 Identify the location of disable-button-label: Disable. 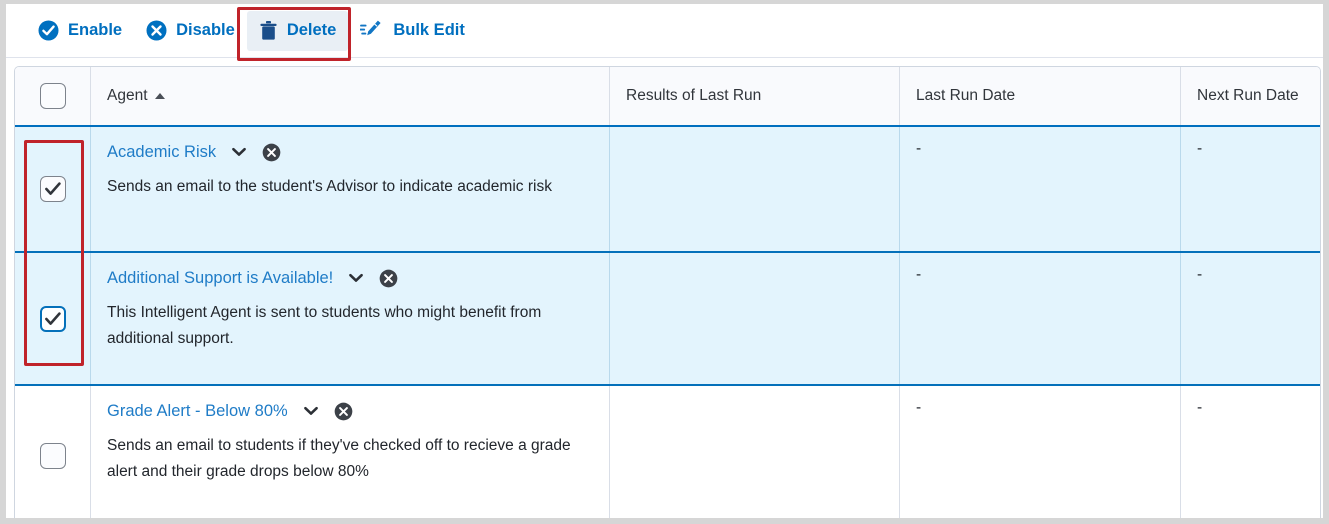
(205, 30).